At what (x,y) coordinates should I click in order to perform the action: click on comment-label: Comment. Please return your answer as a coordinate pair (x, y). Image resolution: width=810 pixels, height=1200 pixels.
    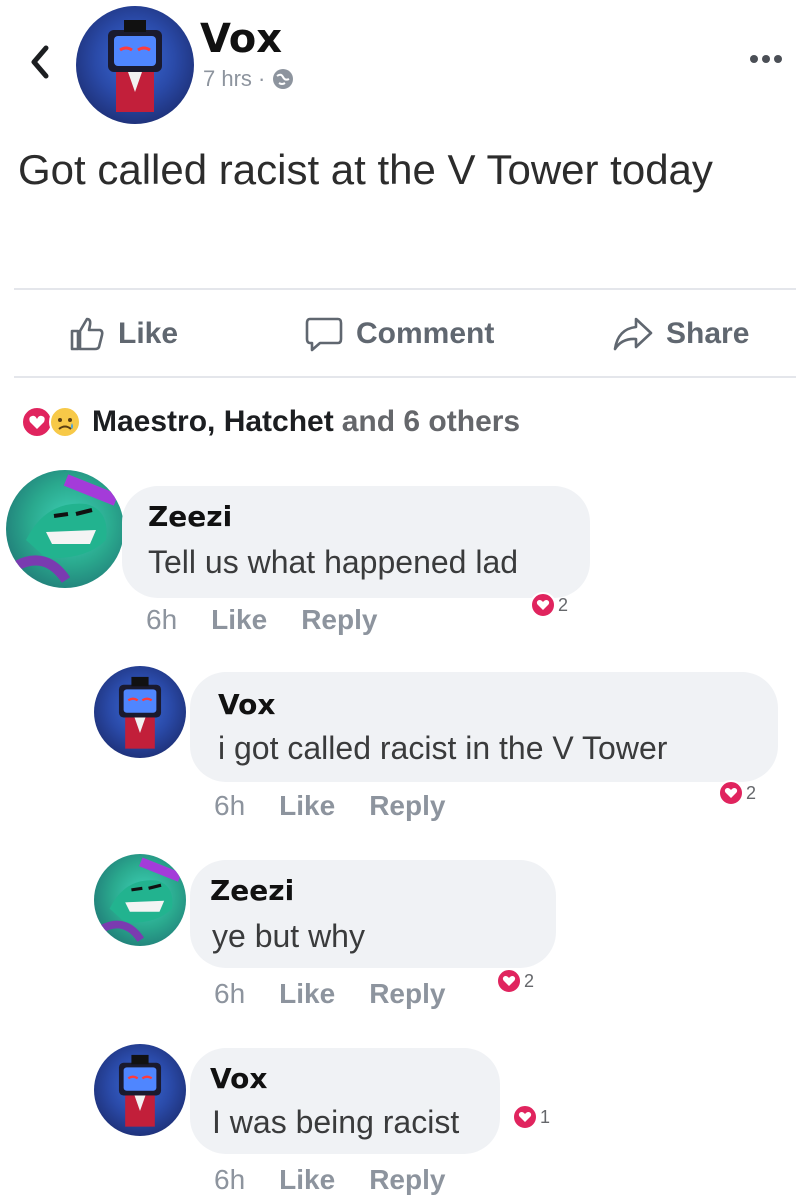
    Looking at the image, I should click on (425, 333).